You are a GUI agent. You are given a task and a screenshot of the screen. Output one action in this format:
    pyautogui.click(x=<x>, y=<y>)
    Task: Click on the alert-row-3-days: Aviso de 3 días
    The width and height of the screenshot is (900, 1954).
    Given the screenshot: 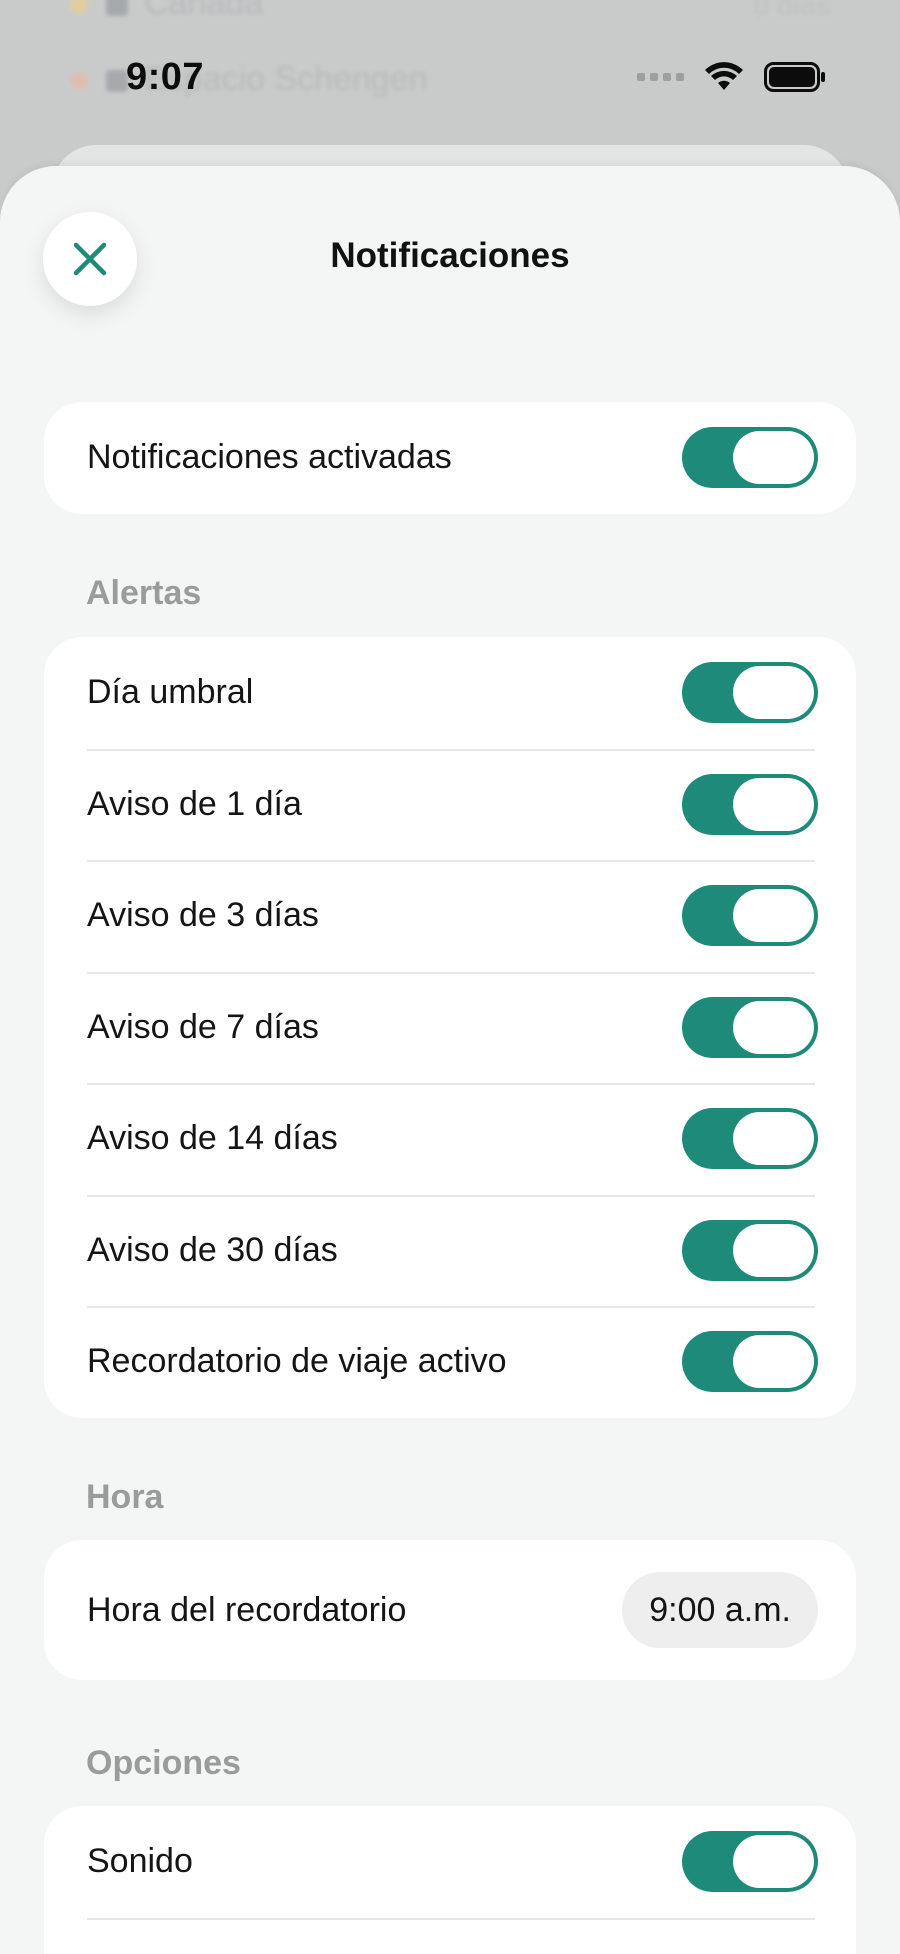 What is the action you would take?
    pyautogui.click(x=450, y=916)
    